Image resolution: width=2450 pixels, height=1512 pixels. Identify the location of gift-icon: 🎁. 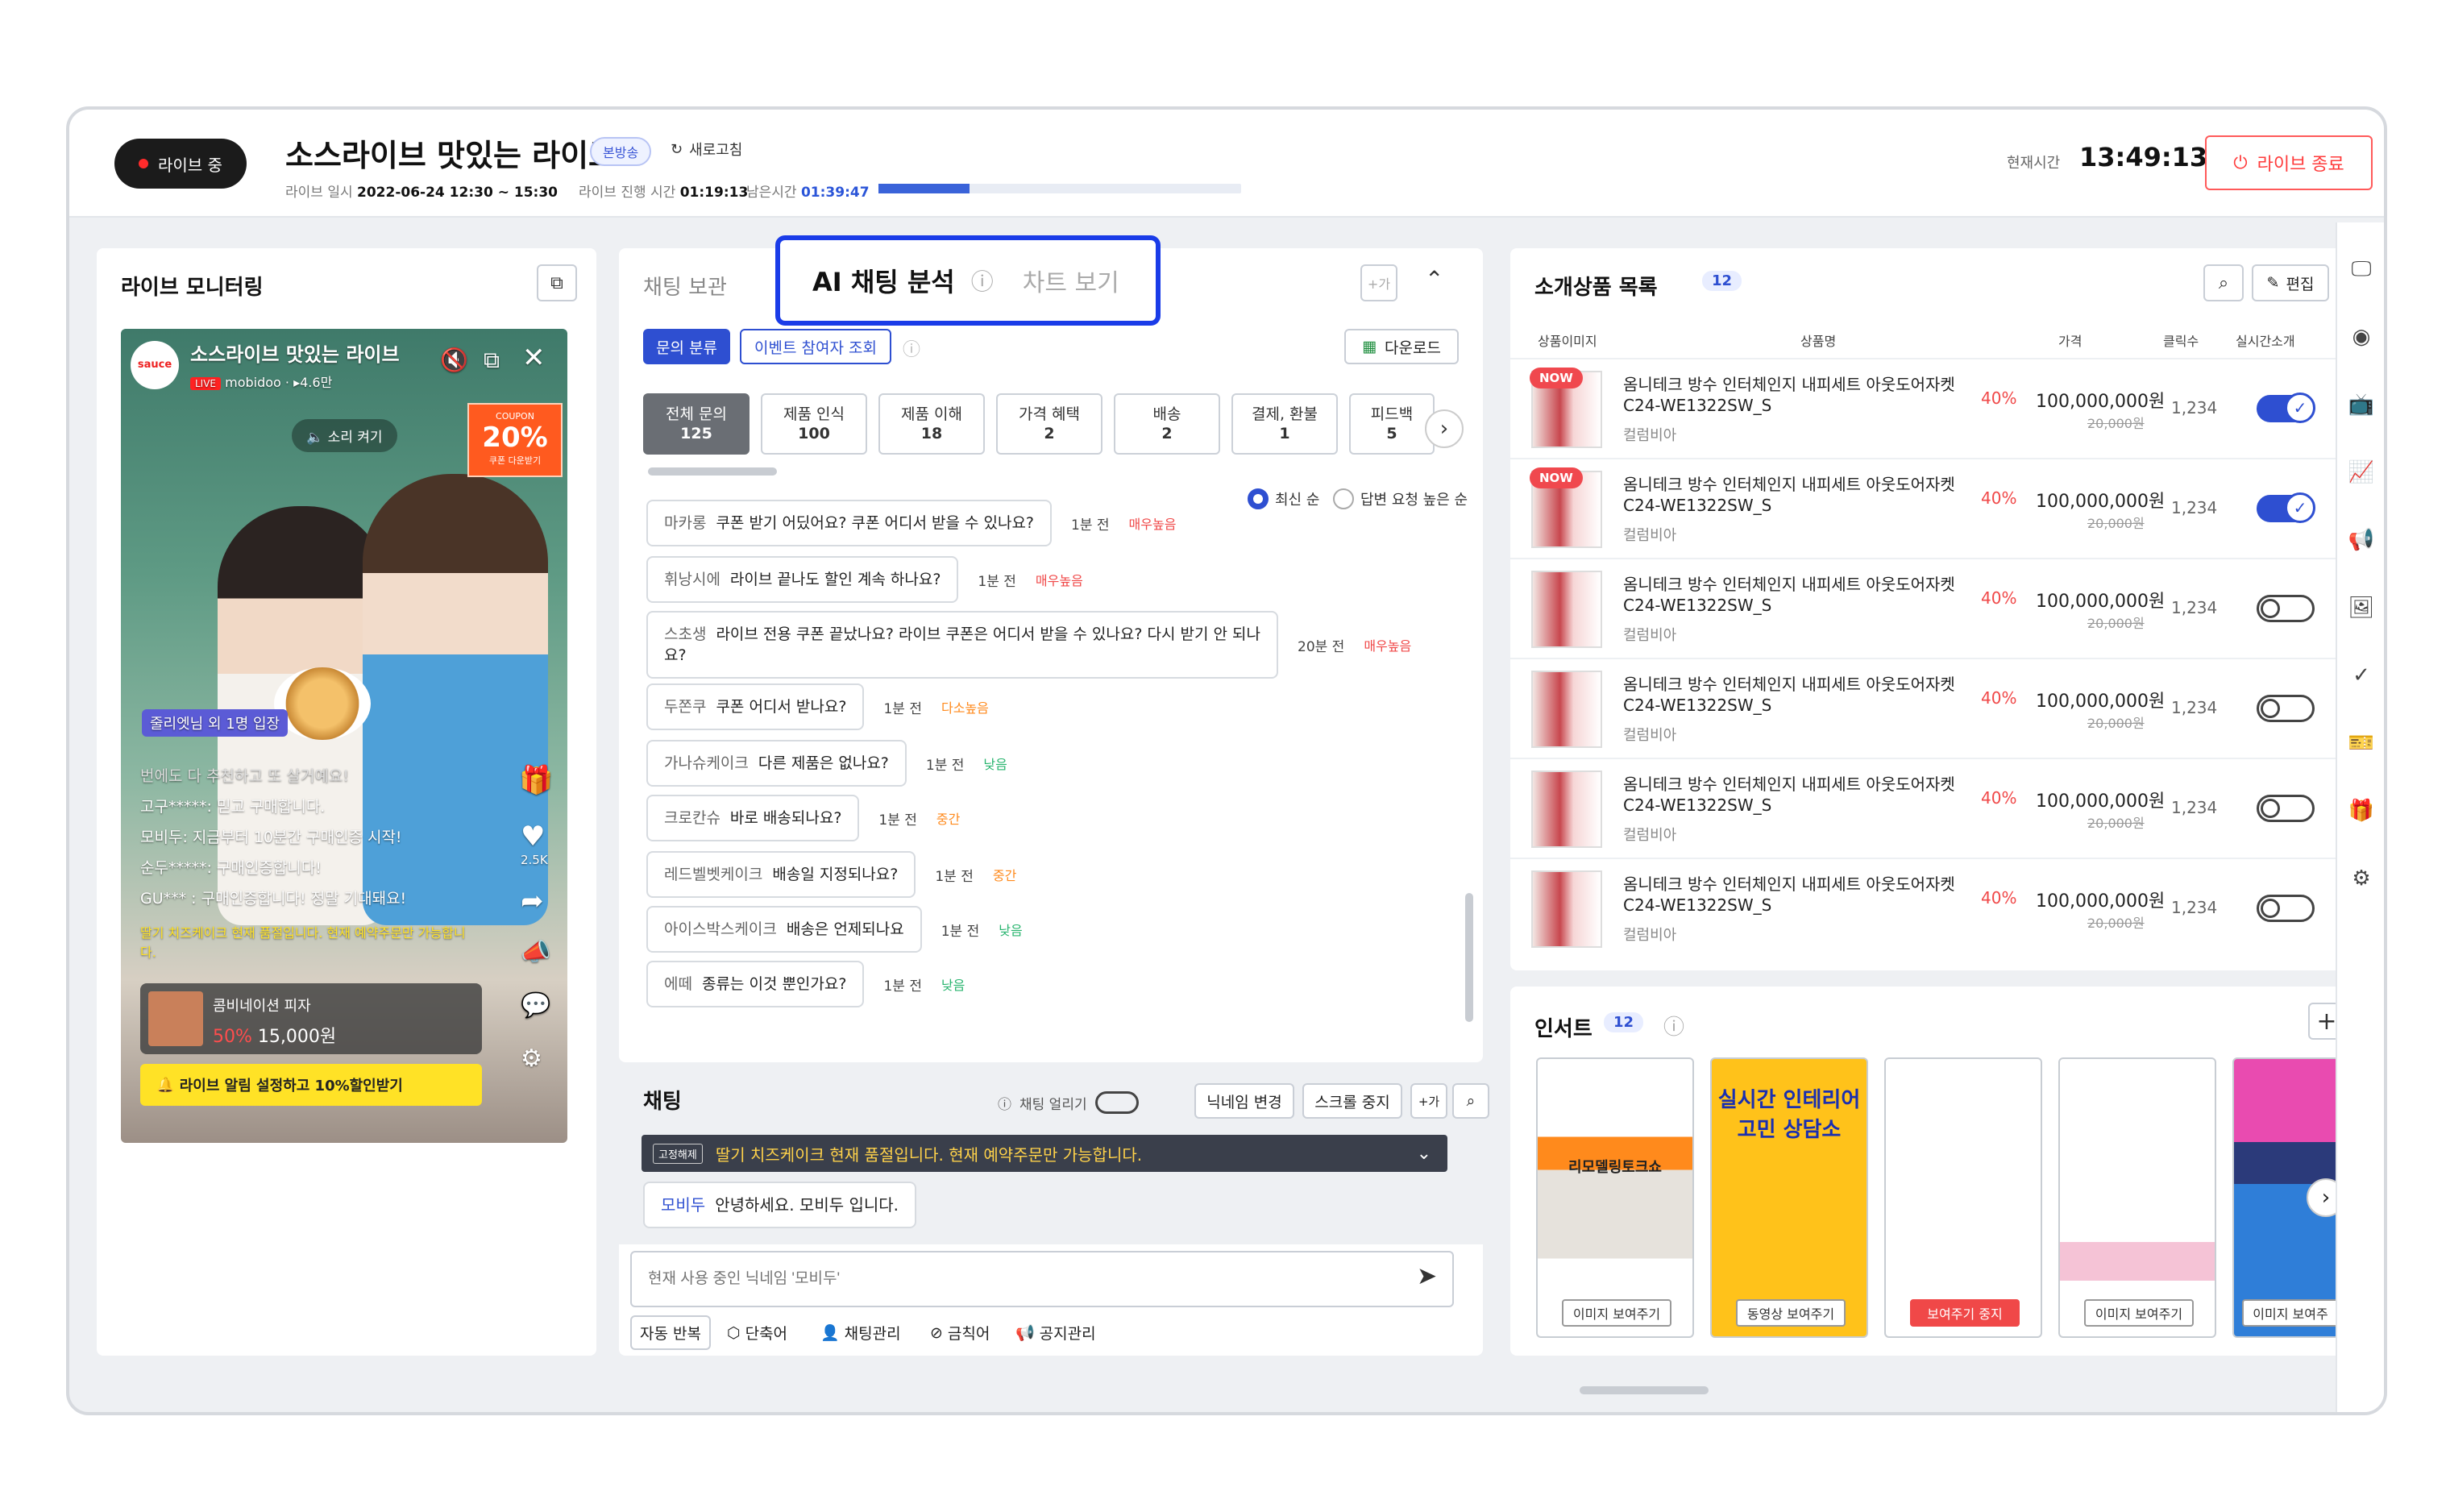
(536, 780).